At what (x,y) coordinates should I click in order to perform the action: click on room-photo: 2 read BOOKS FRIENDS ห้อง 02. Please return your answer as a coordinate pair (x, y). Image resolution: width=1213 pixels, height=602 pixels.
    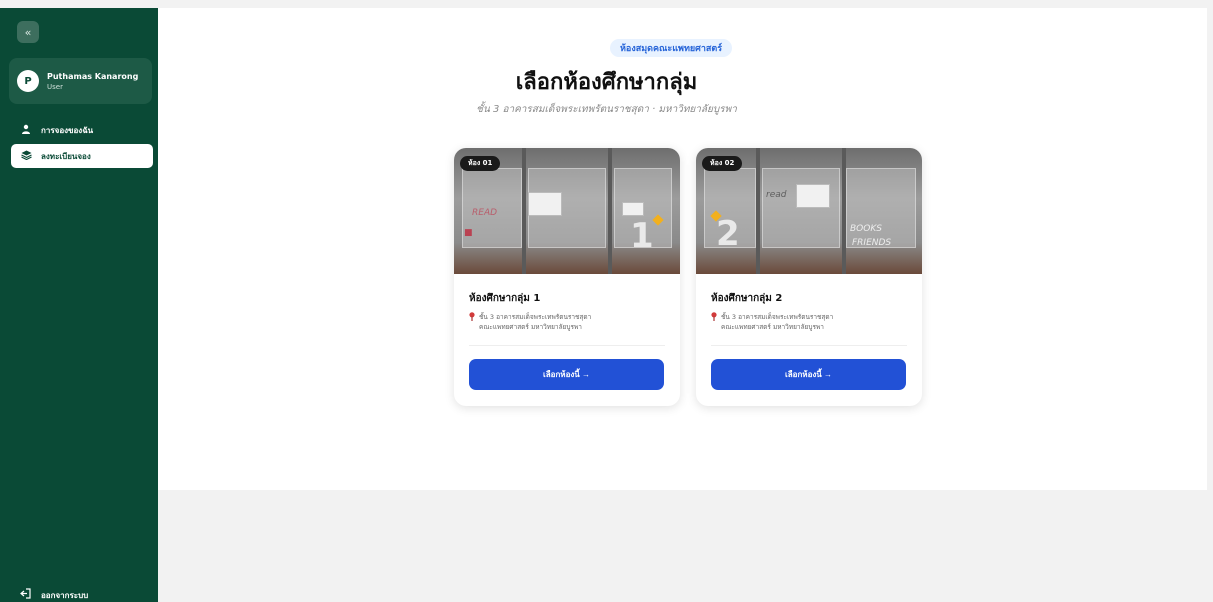
    Looking at the image, I should click on (809, 211).